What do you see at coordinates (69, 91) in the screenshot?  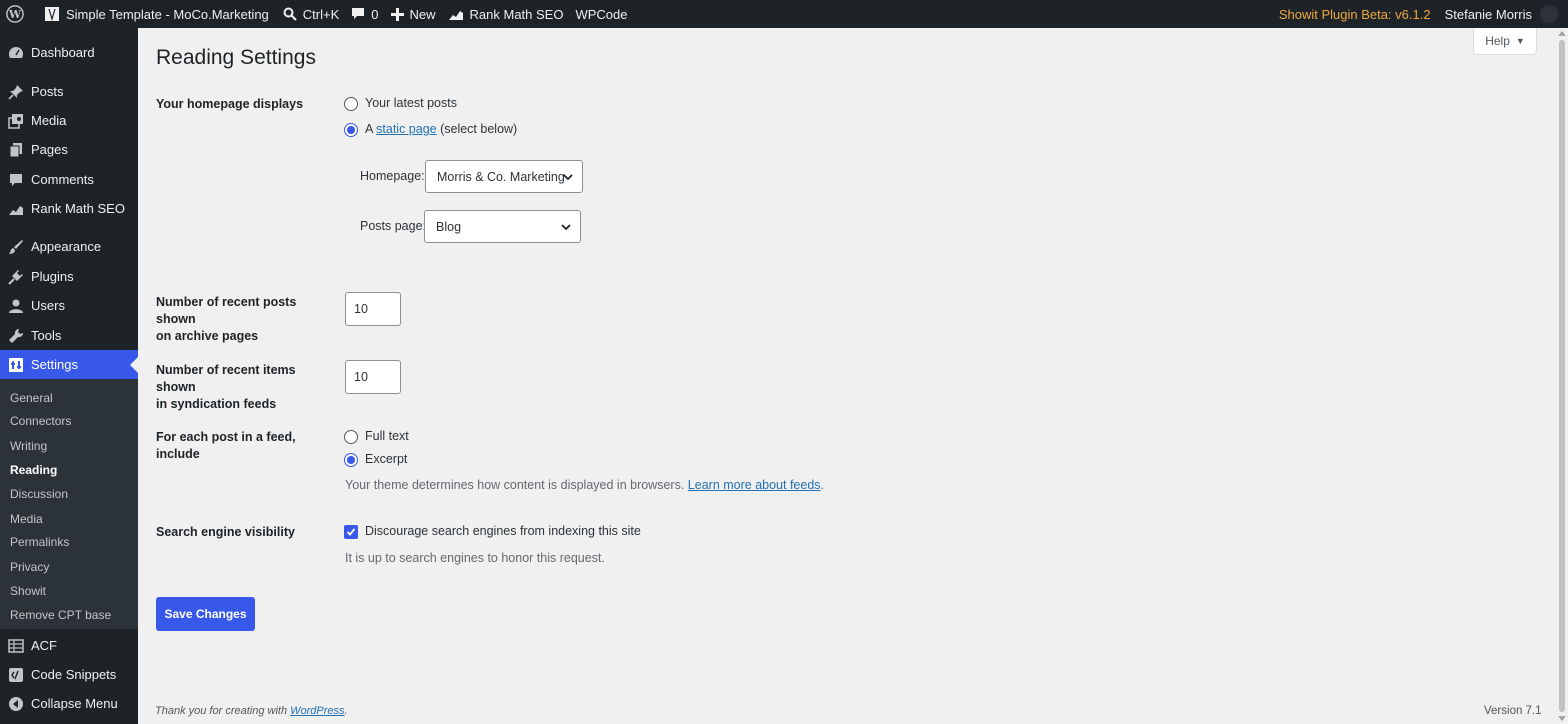 I see `sidebar-item-posts: Posts` at bounding box center [69, 91].